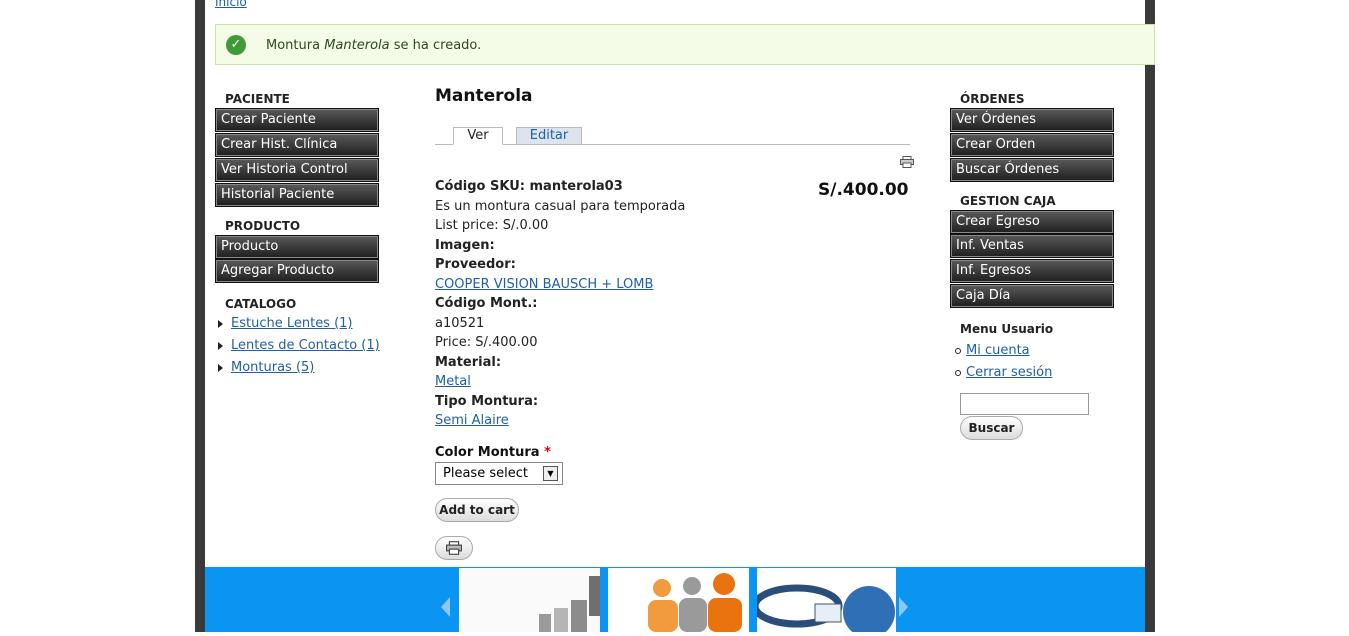 The image size is (1349, 636). I want to click on color-montura-select: Please select ▼, so click(499, 473).